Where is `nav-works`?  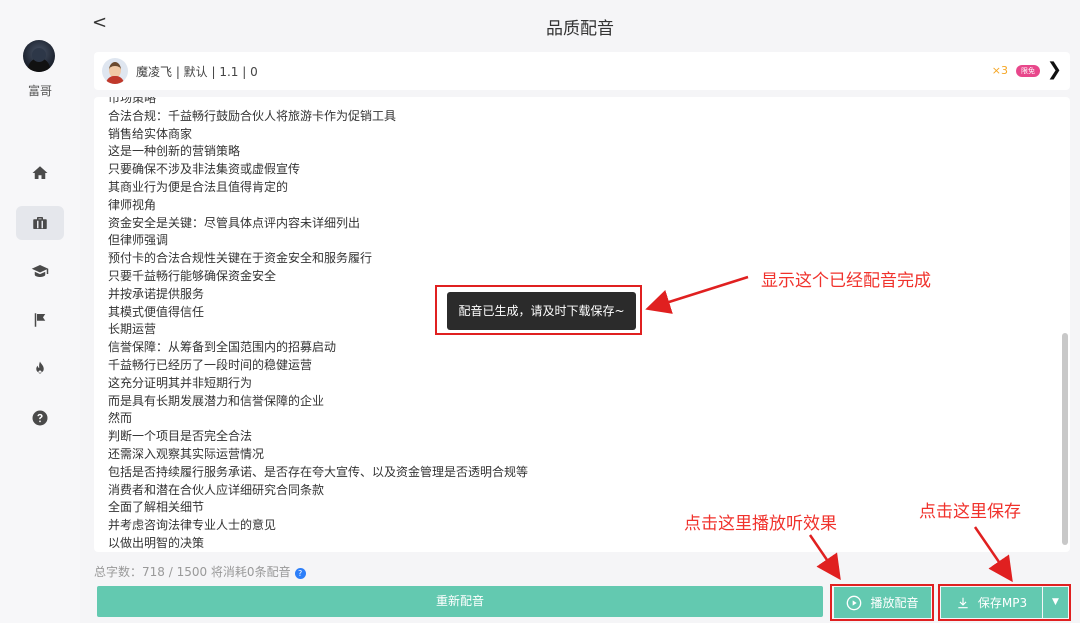 nav-works is located at coordinates (40, 223).